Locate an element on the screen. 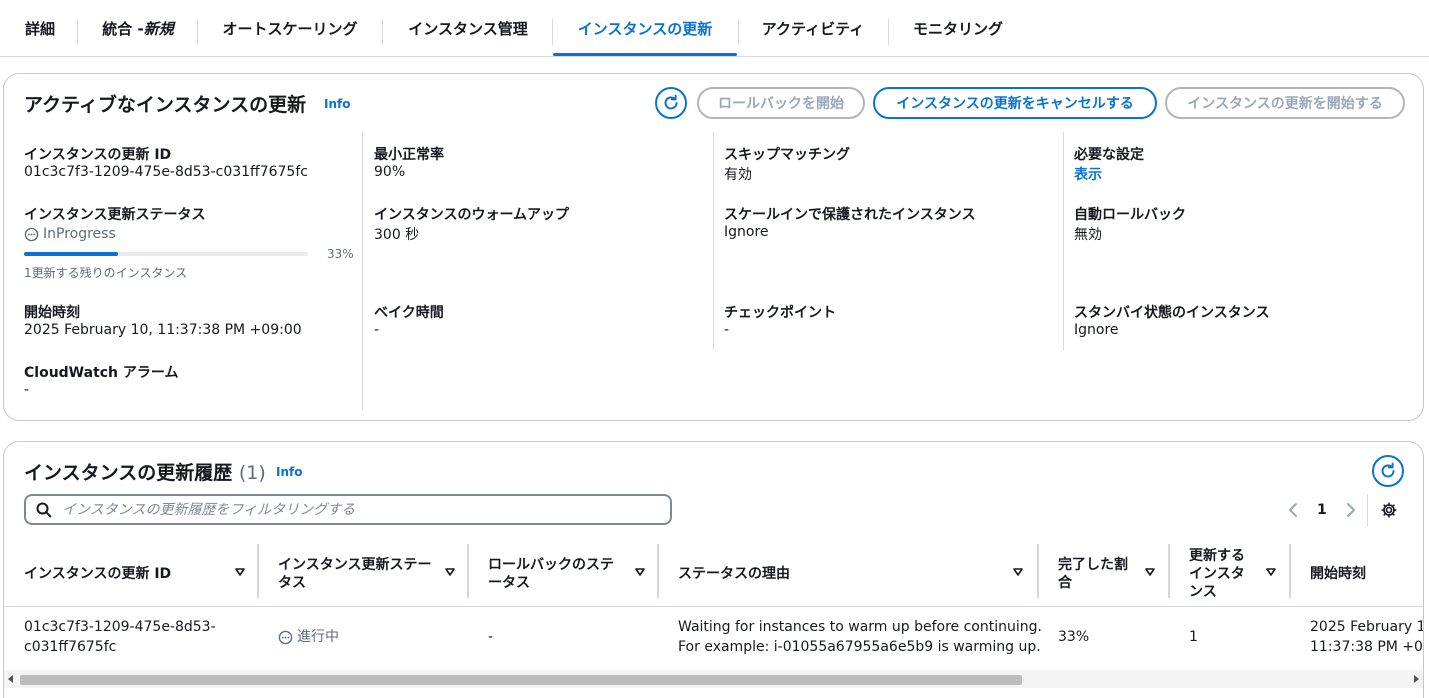  status-text: InProgress is located at coordinates (79, 234).